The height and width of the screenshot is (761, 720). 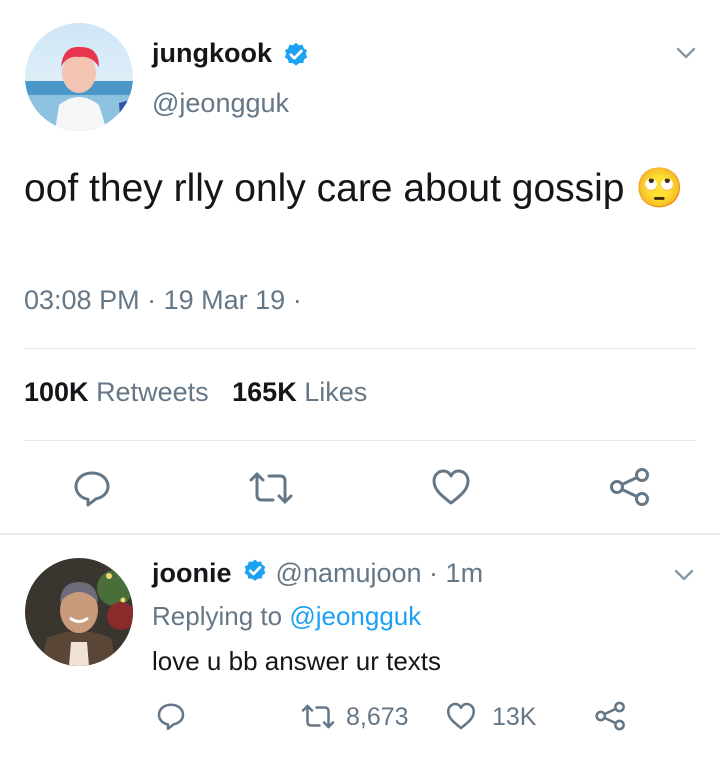 What do you see at coordinates (336, 392) in the screenshot?
I see `likes-label: Likes` at bounding box center [336, 392].